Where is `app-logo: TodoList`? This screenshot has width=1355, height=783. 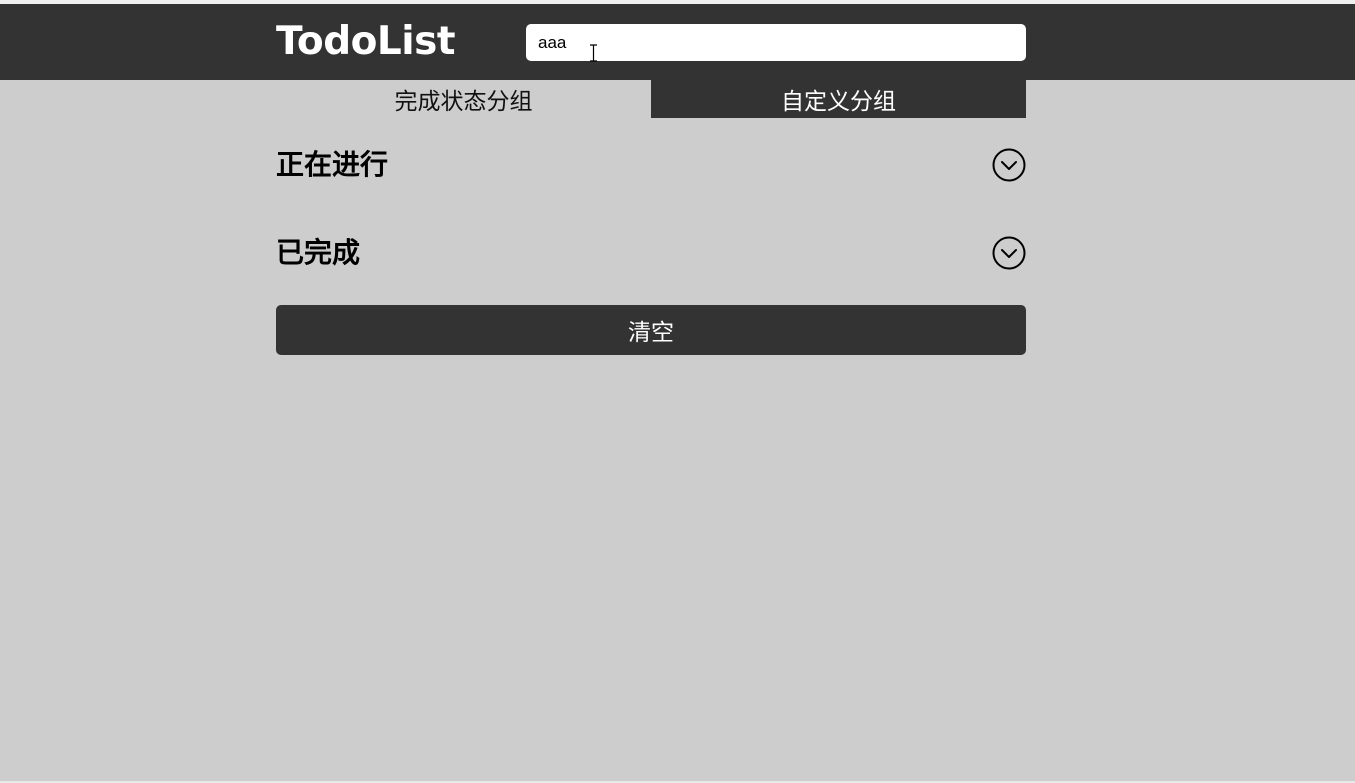 app-logo: TodoList is located at coordinates (366, 41).